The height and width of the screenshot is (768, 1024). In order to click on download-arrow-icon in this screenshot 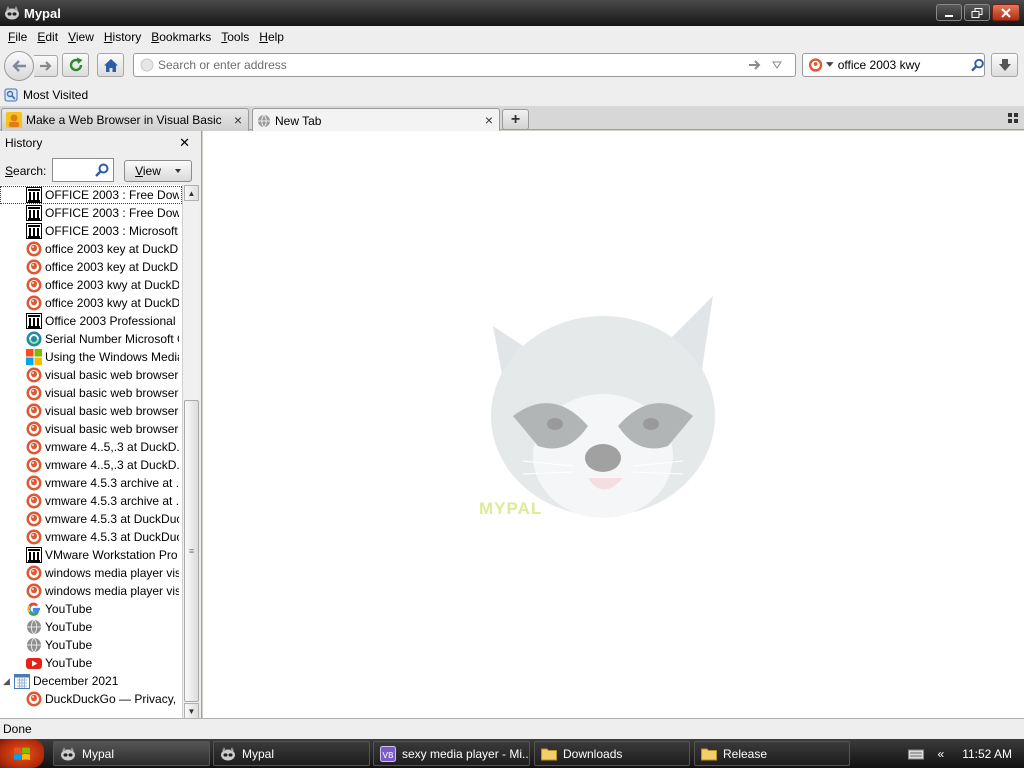, I will do `click(1004, 65)`.